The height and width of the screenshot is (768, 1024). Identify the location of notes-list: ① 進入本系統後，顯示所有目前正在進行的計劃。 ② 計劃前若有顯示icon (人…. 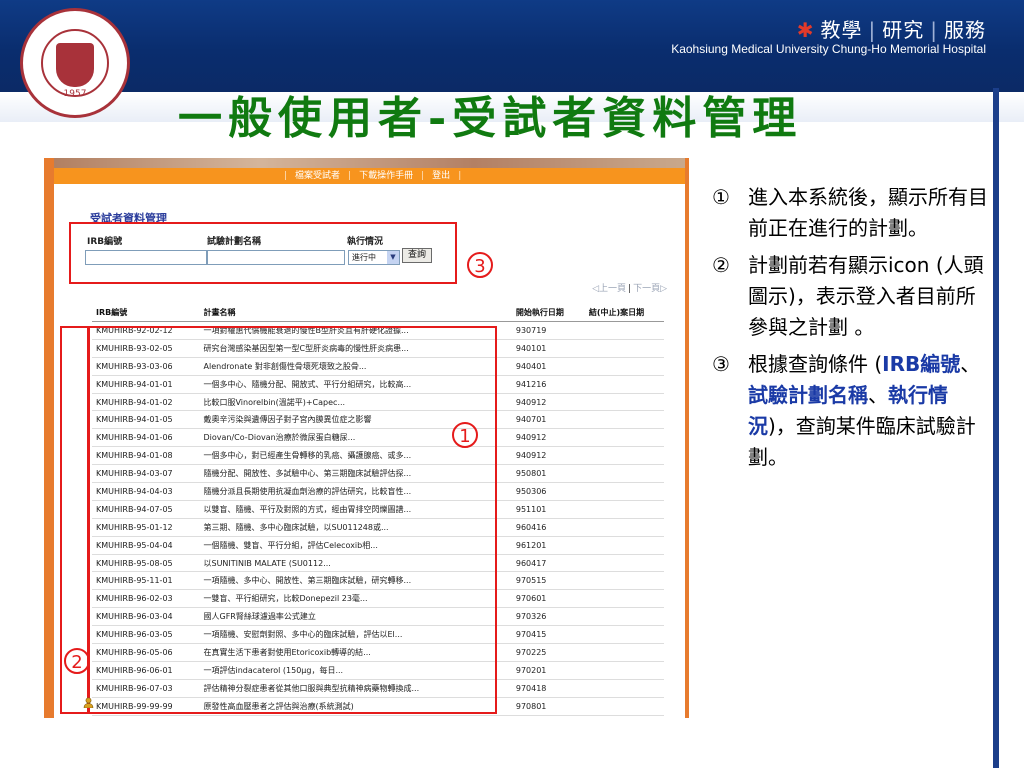
(852, 330).